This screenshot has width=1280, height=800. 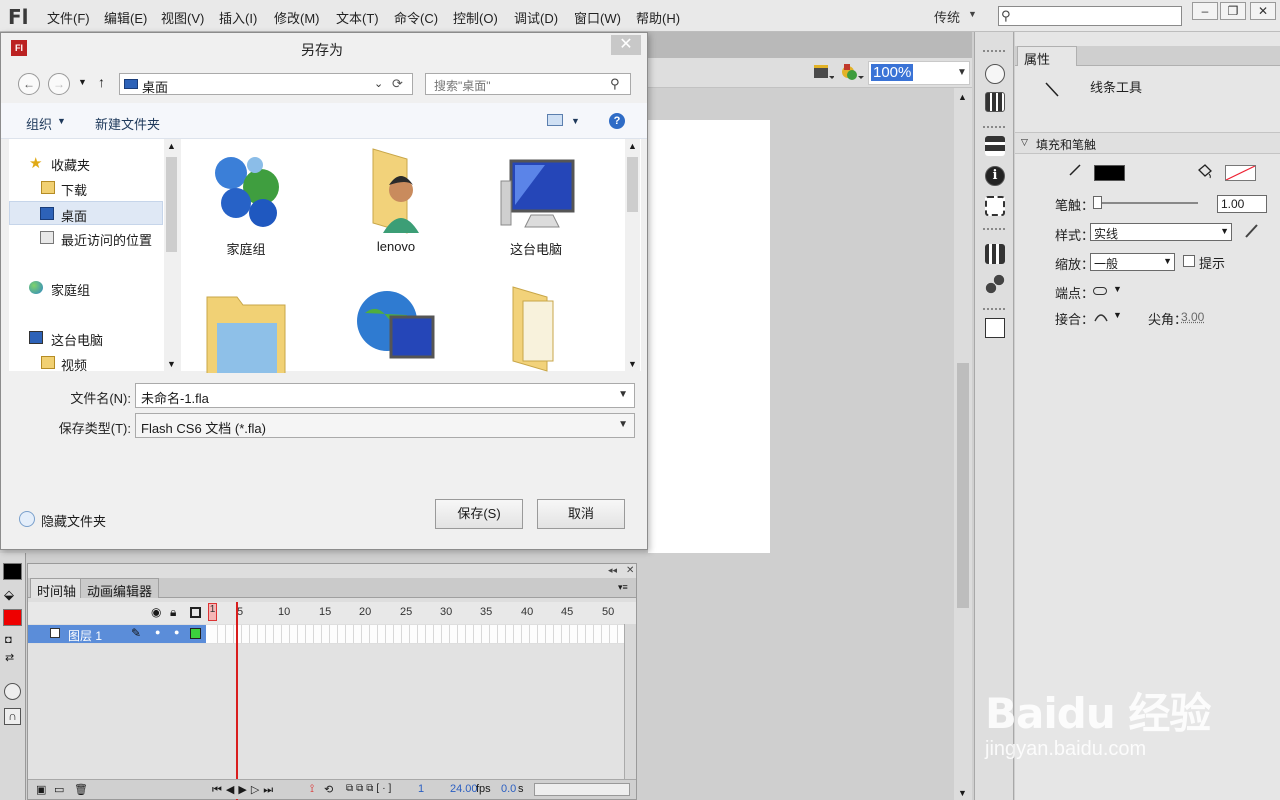 What do you see at coordinates (823, 72) in the screenshot?
I see `scene-icon` at bounding box center [823, 72].